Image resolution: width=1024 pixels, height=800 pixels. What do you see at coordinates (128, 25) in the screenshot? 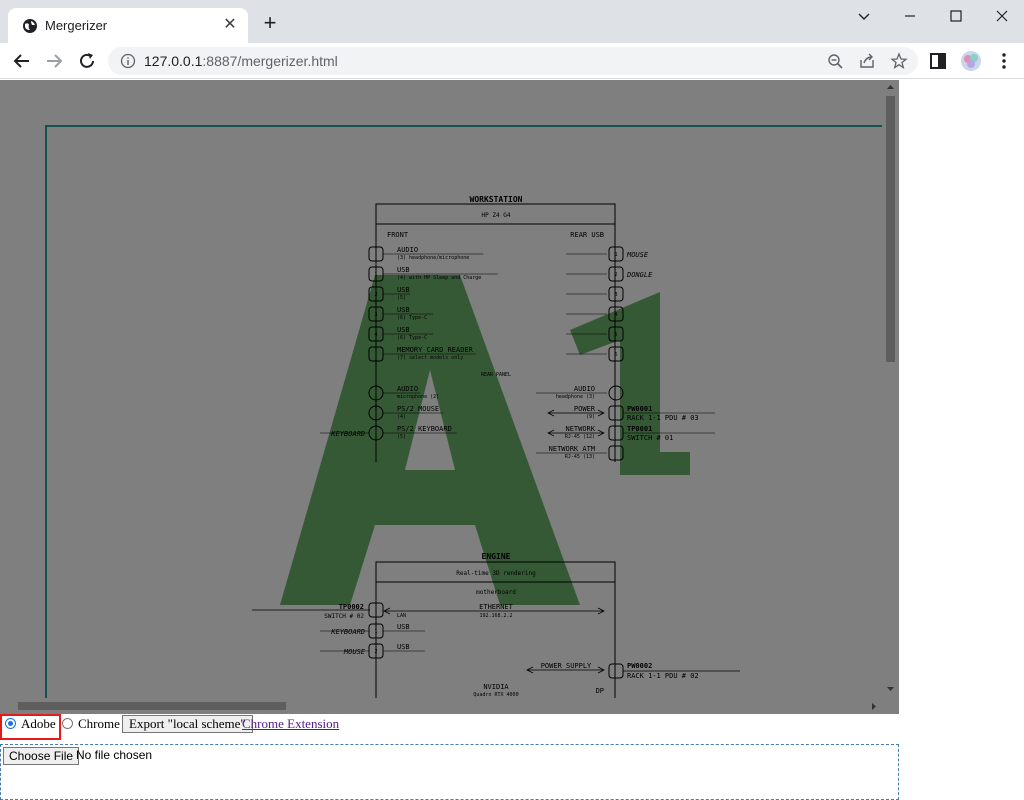
I see `browser-tab: Mergerizer ✕` at bounding box center [128, 25].